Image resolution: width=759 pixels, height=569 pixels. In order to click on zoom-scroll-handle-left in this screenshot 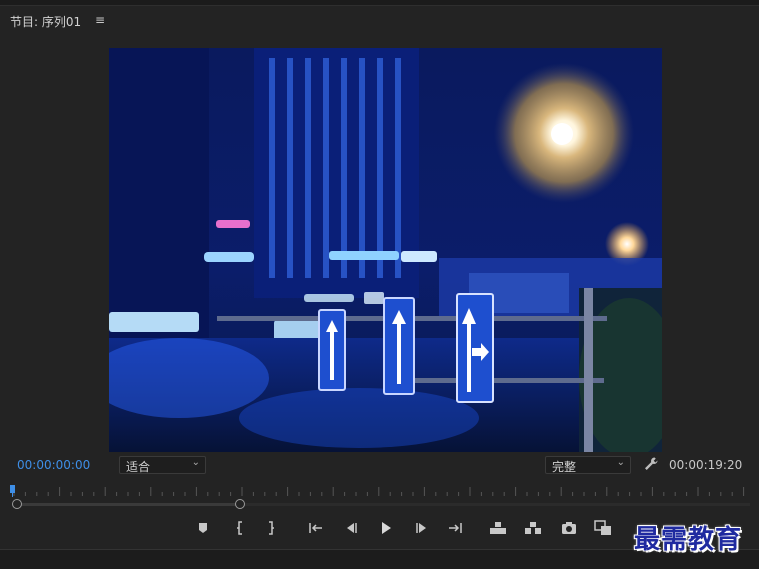, I will do `click(17, 504)`.